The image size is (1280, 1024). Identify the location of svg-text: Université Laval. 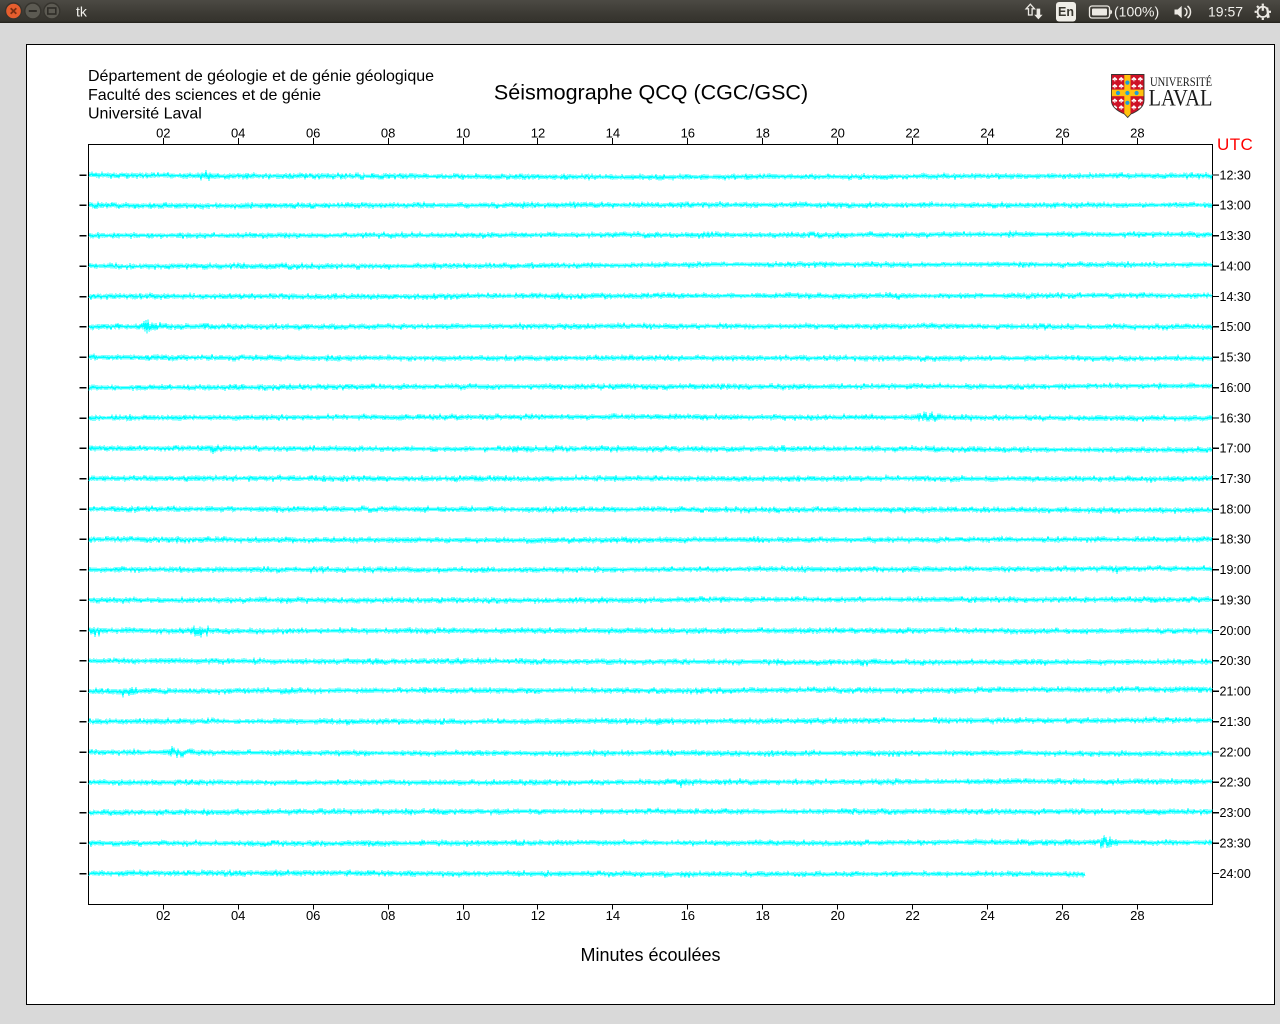
(145, 114).